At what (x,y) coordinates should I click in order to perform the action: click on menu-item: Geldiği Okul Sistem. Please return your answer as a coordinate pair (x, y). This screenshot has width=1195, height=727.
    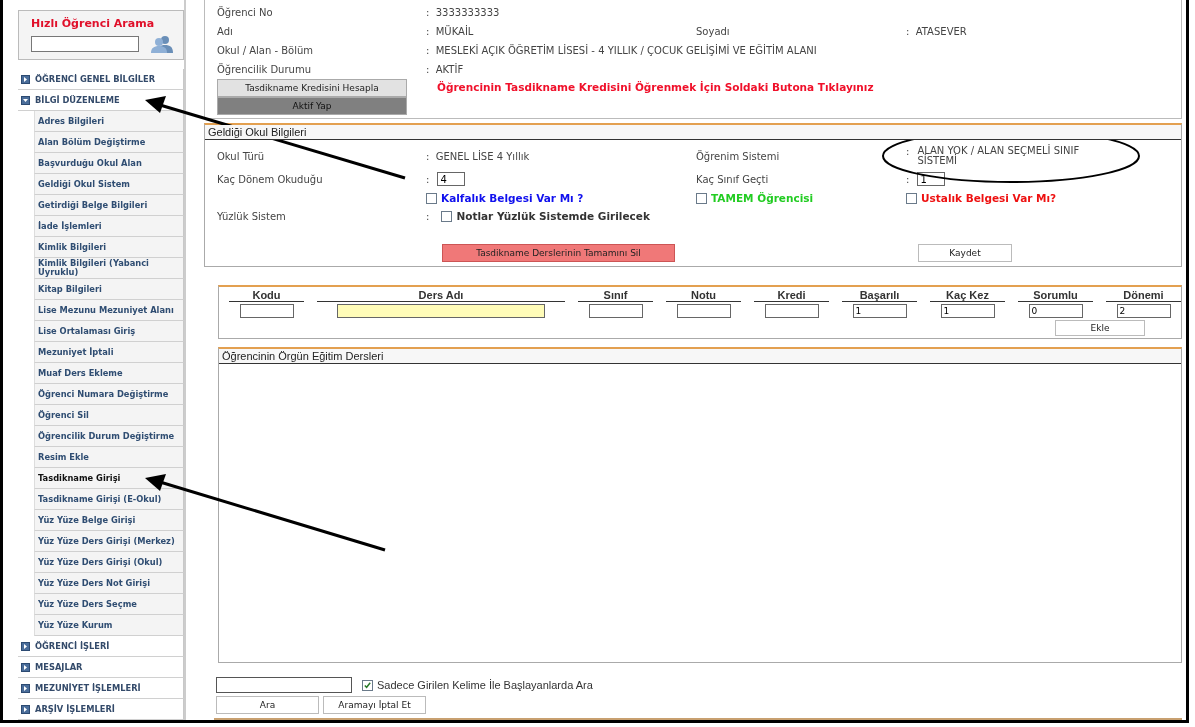
    Looking at the image, I should click on (109, 184).